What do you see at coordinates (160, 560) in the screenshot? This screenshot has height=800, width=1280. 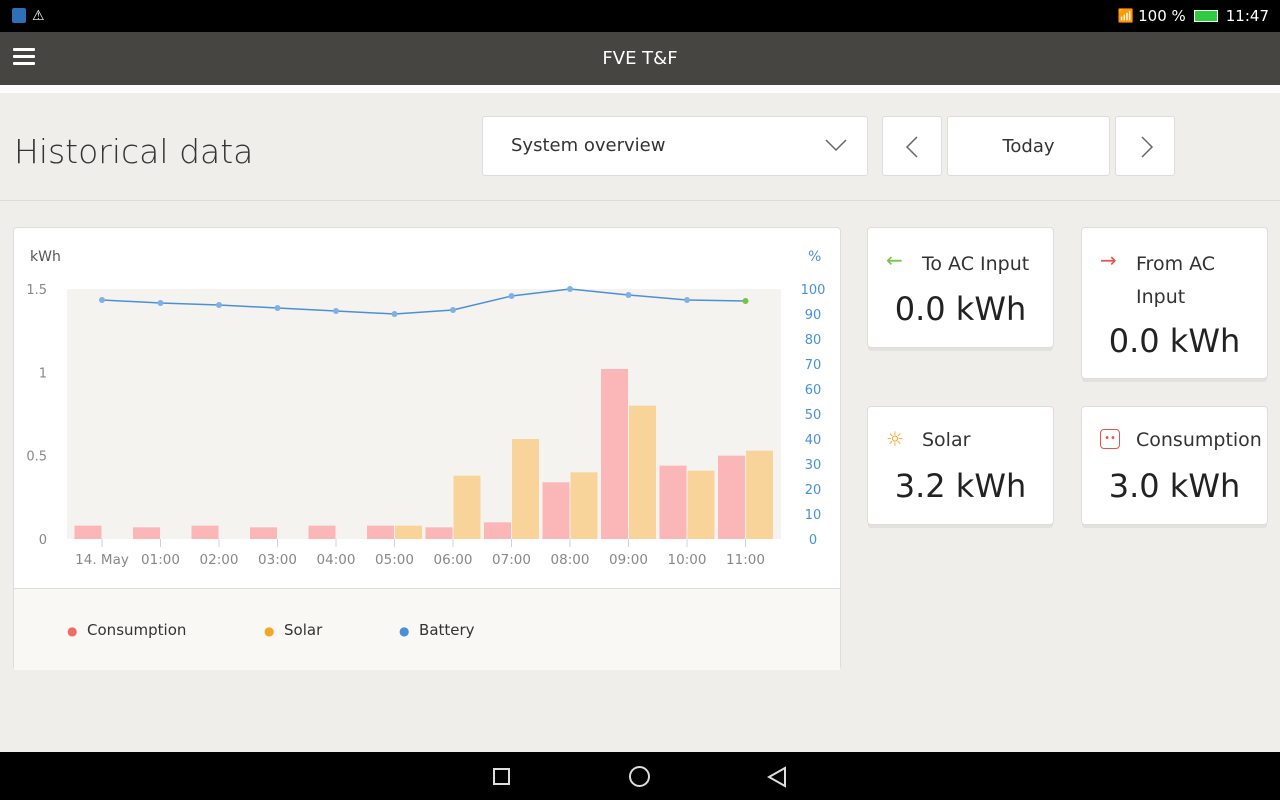 I see `x-tick-label: 01:00` at bounding box center [160, 560].